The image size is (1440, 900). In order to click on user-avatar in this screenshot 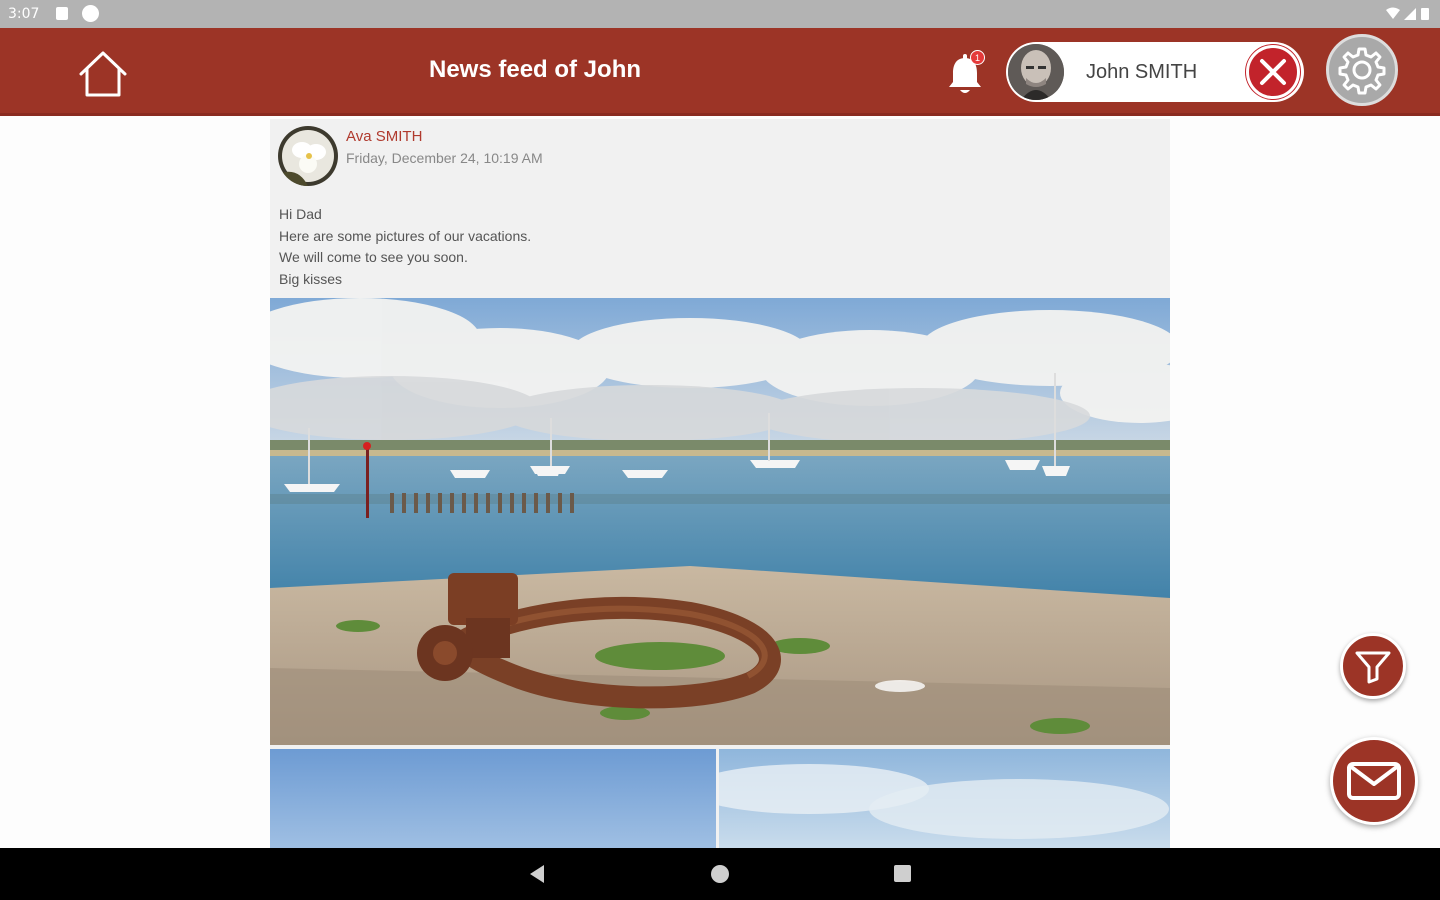, I will do `click(1036, 72)`.